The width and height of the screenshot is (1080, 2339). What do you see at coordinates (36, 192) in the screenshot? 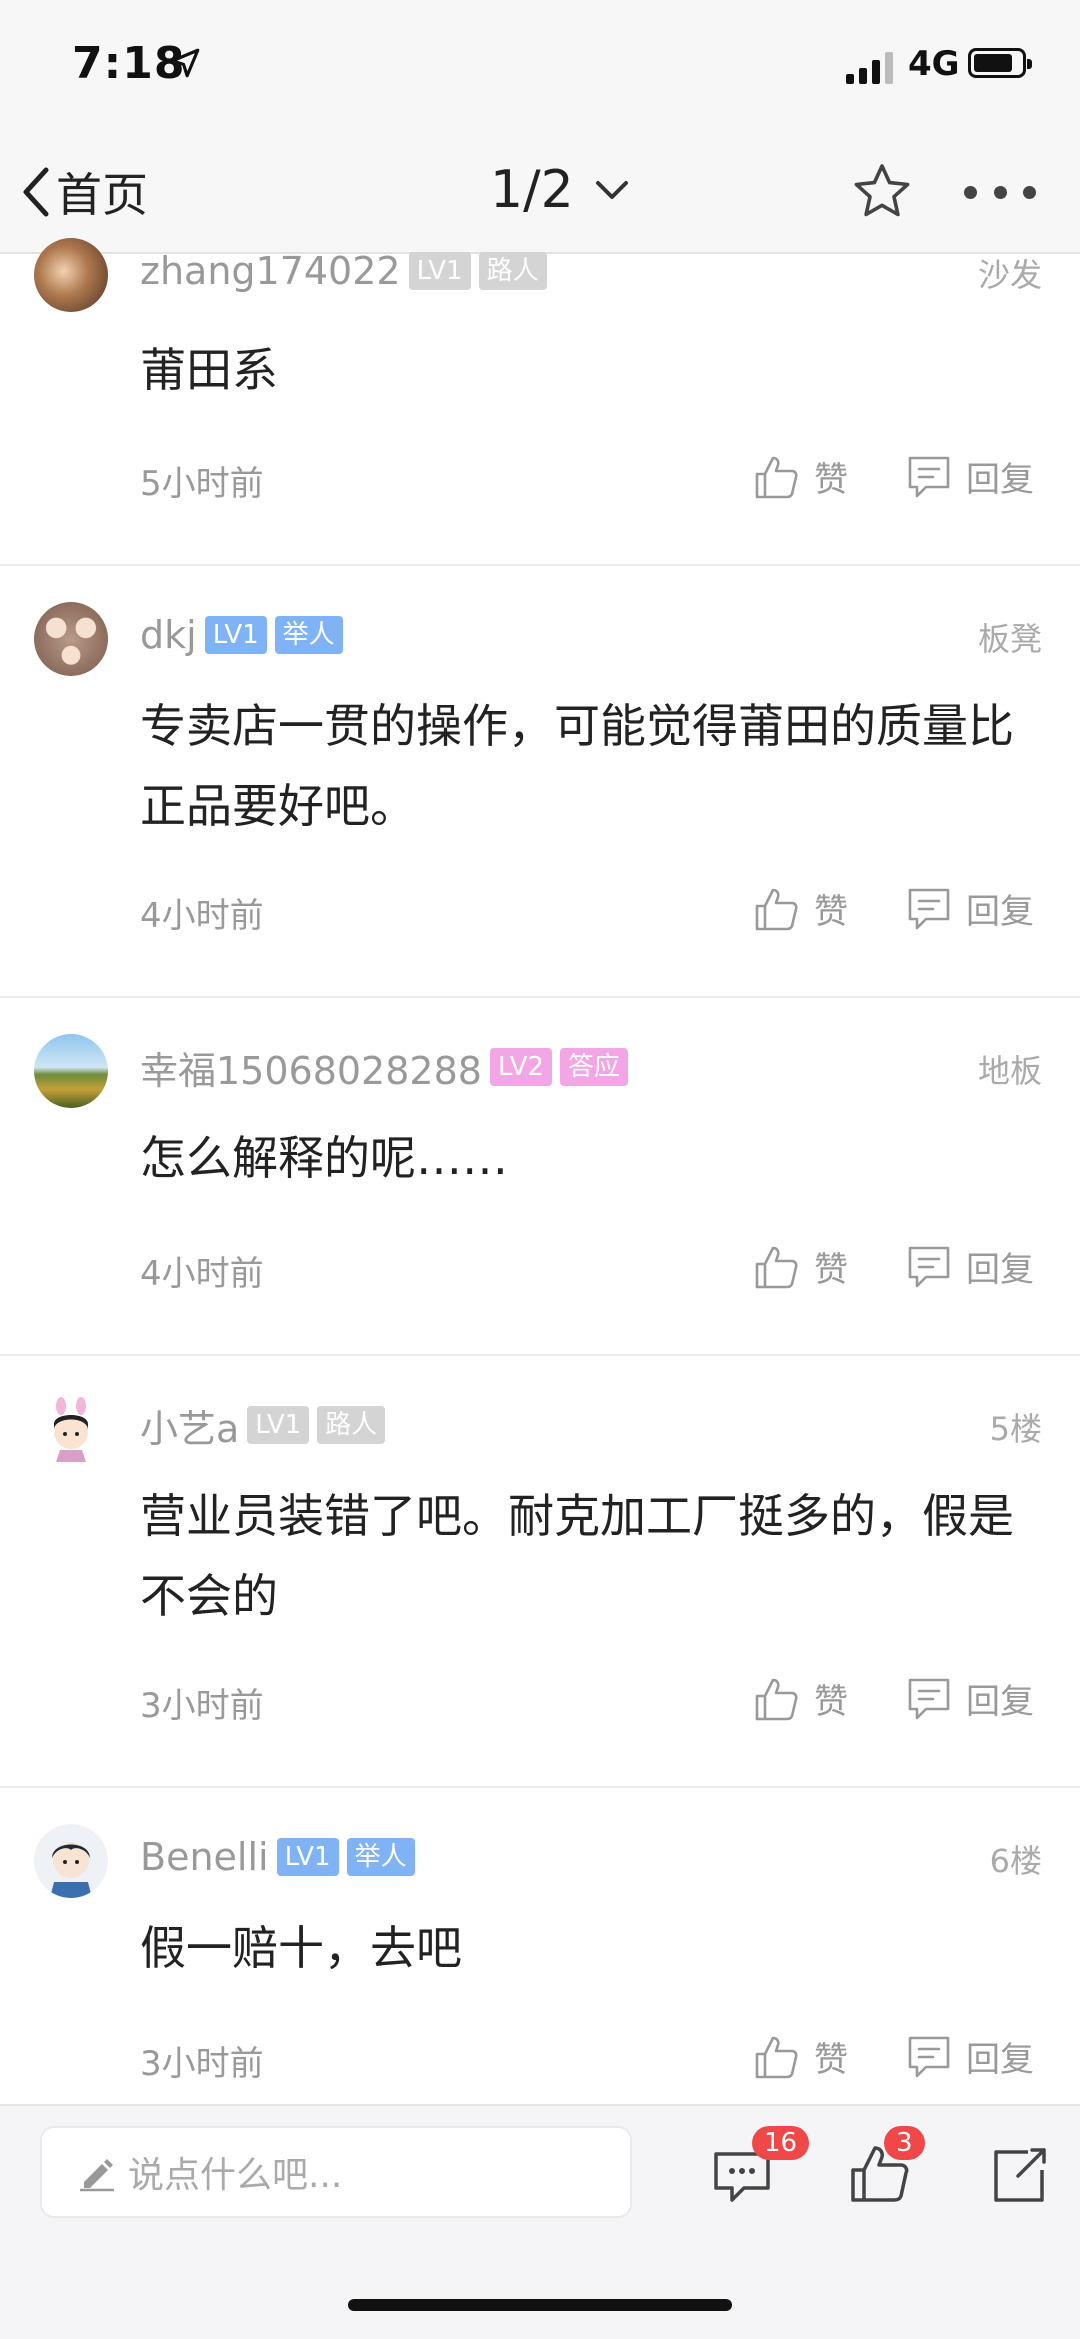
I see `chevron-left-icon` at bounding box center [36, 192].